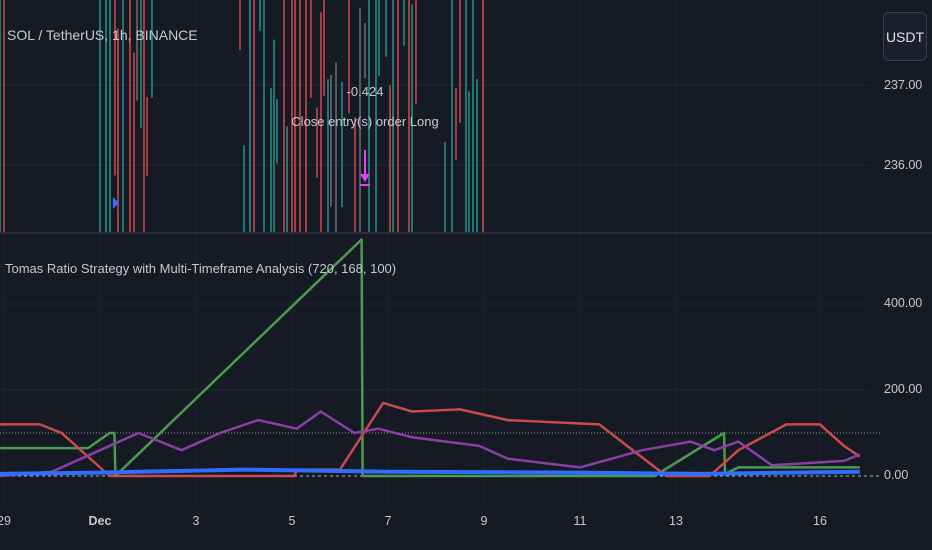 The height and width of the screenshot is (550, 932). Describe the element at coordinates (388, 521) in the screenshot. I see `x-tick-label: 7` at that location.